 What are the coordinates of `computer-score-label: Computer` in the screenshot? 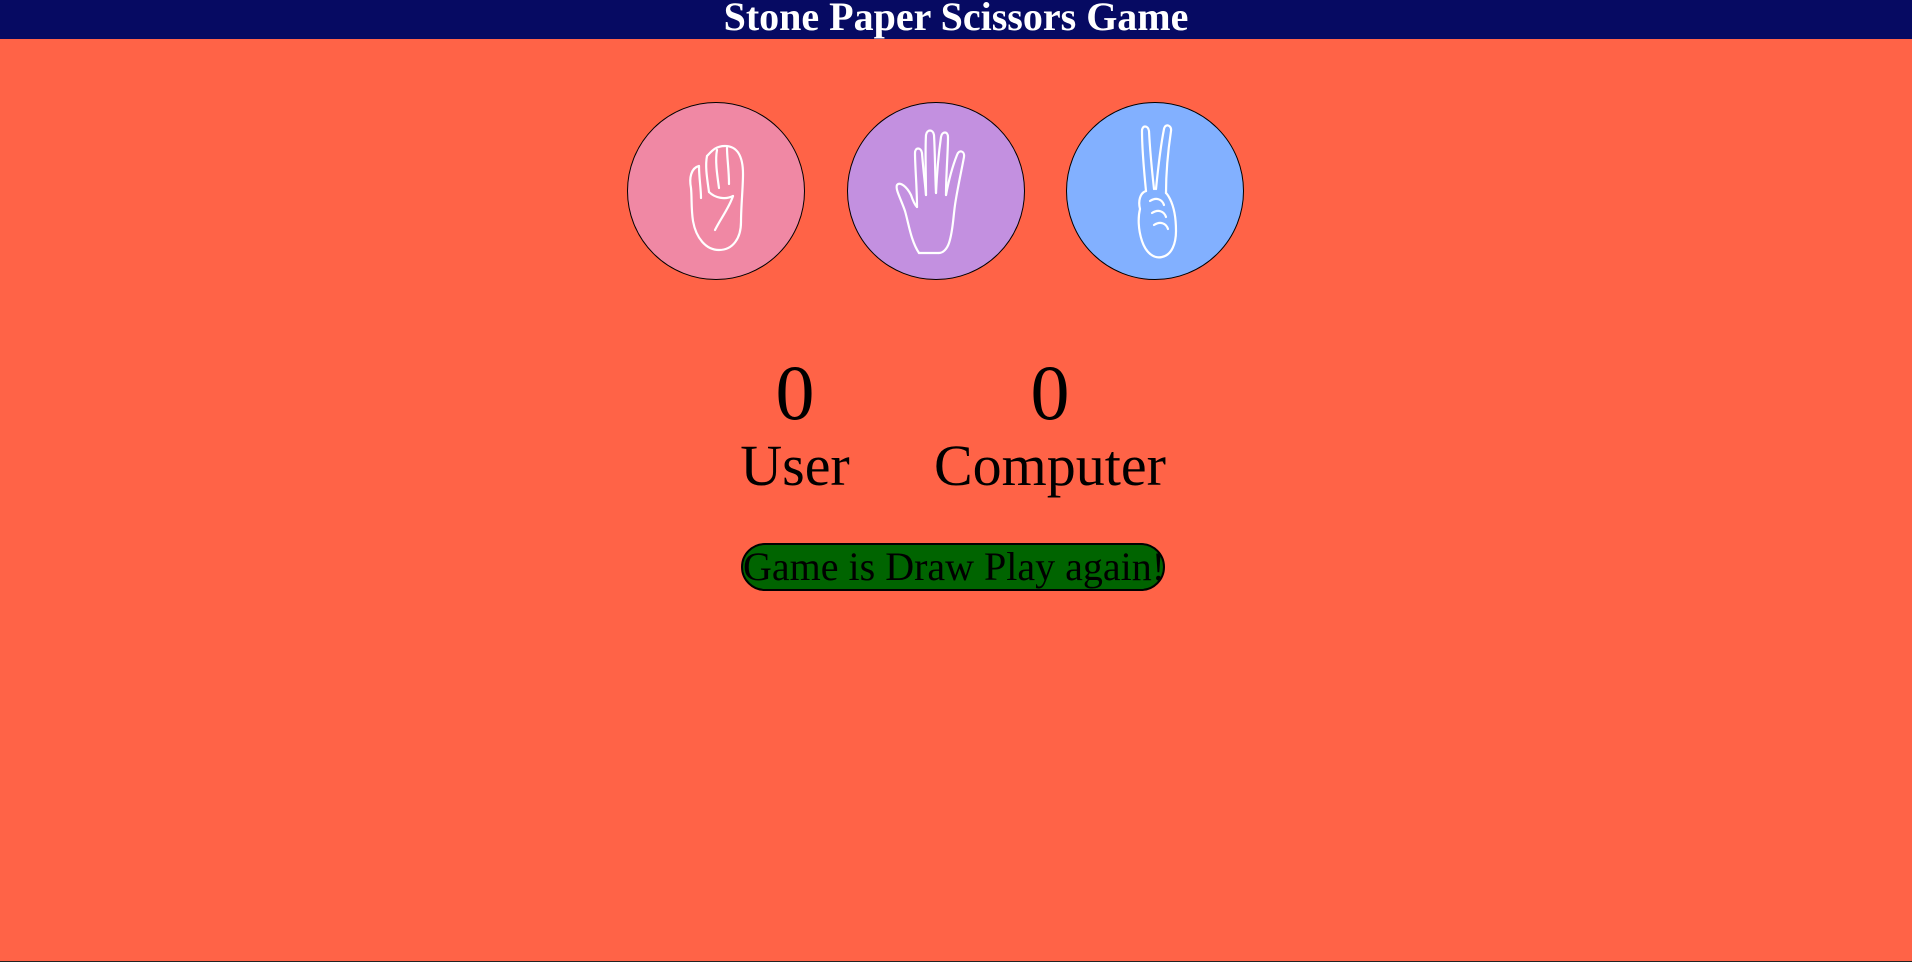 It's located at (1050, 465).